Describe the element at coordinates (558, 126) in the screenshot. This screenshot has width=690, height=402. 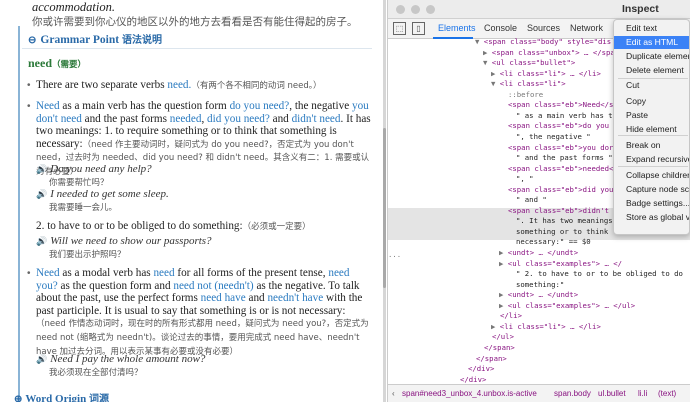
I see `dom-node-line: <span class="eb">do you` at that location.